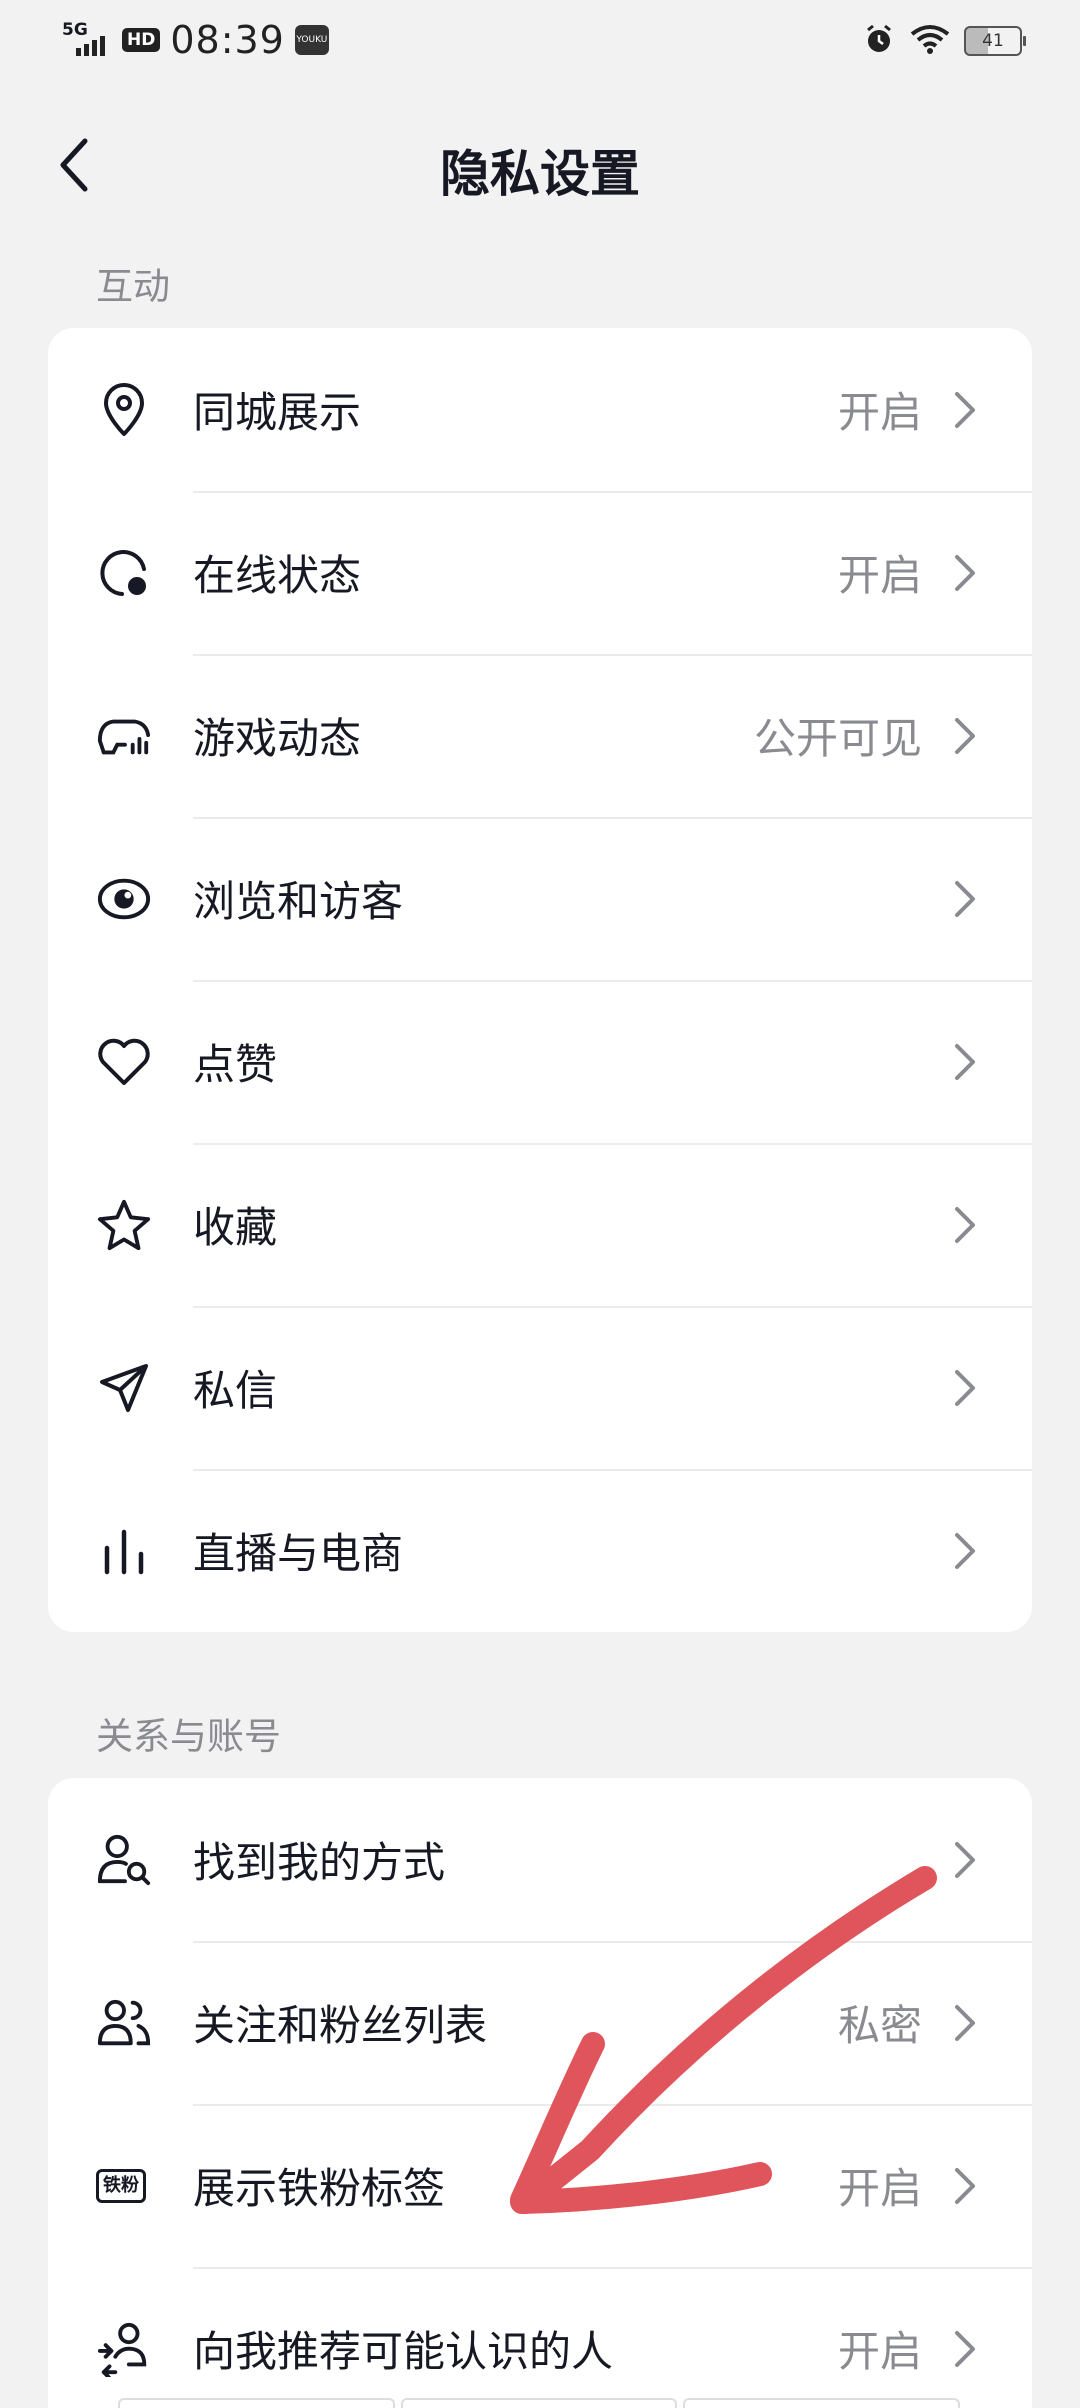  I want to click on online-status-icon, so click(124, 573).